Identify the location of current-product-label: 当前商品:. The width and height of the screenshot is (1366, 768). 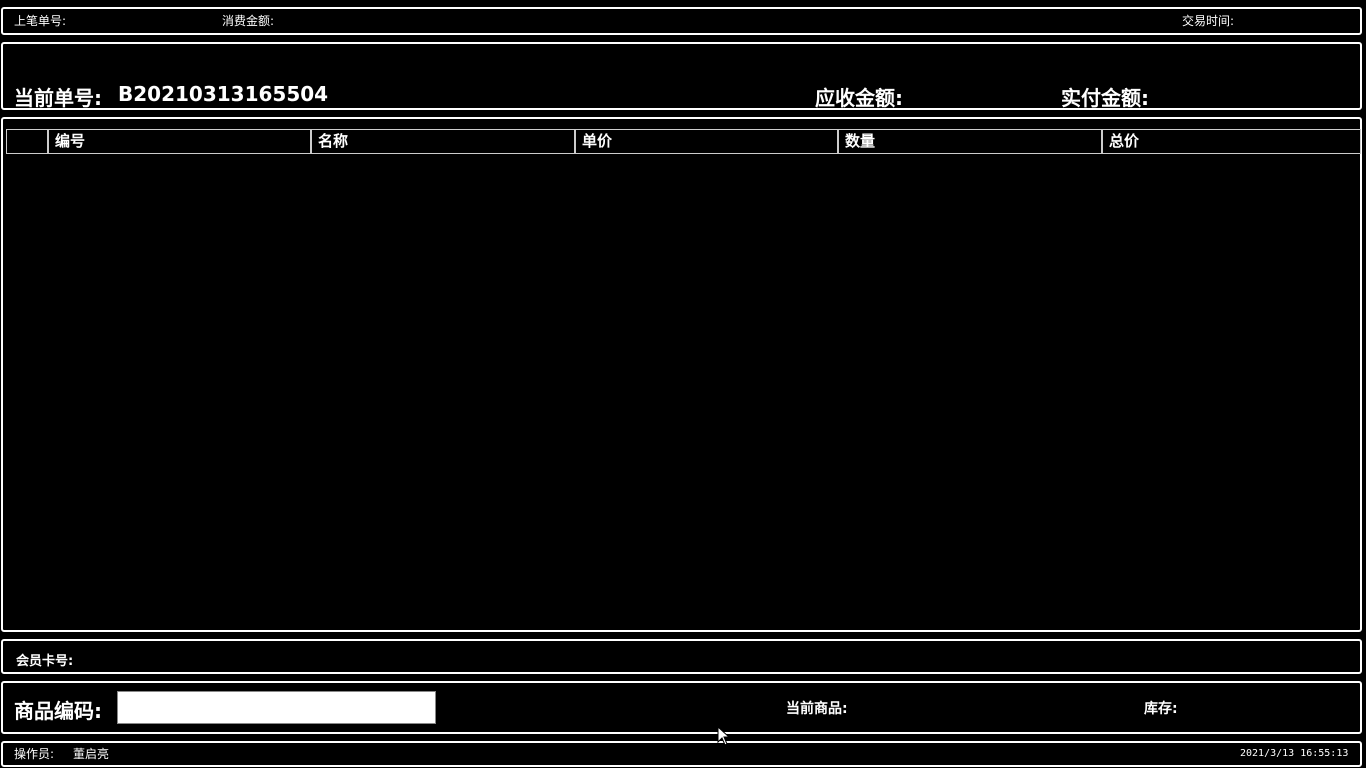
(817, 709).